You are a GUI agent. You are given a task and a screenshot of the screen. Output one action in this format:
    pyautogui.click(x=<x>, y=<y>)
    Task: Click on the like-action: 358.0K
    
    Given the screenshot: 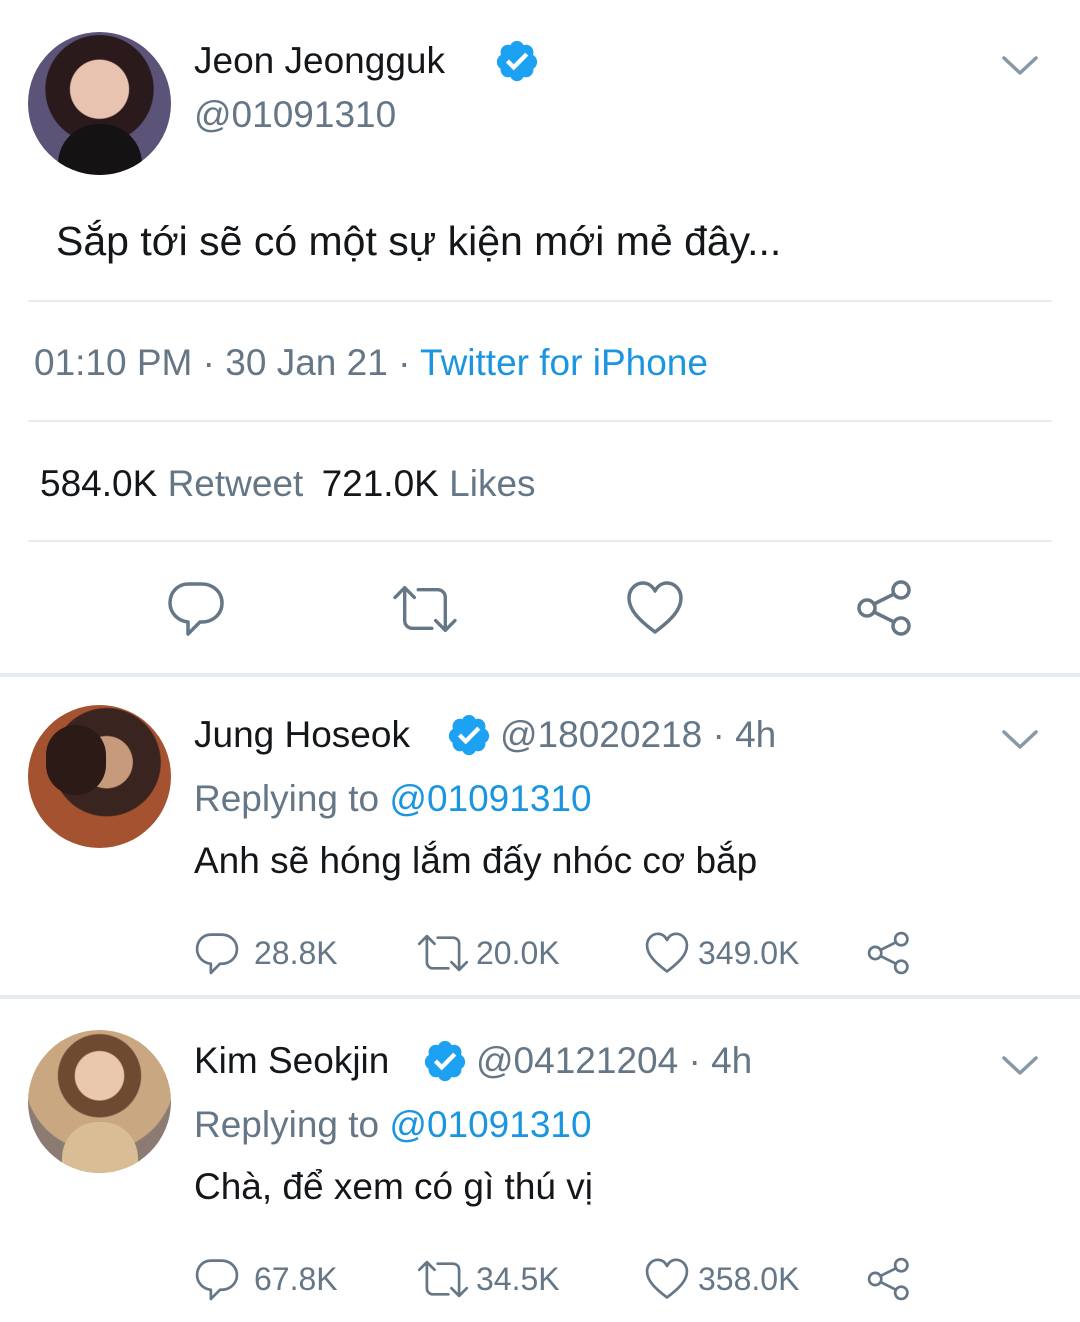 What is the action you would take?
    pyautogui.click(x=721, y=1279)
    